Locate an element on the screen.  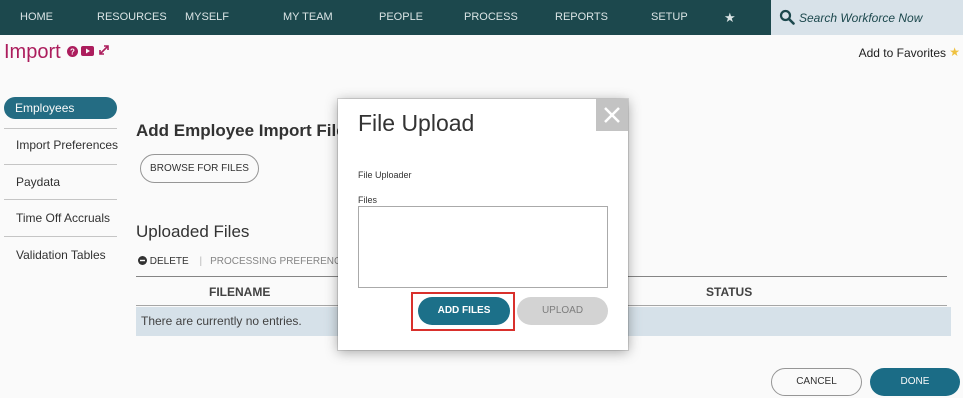
file-uploader-label: File Uploader is located at coordinates (385, 175).